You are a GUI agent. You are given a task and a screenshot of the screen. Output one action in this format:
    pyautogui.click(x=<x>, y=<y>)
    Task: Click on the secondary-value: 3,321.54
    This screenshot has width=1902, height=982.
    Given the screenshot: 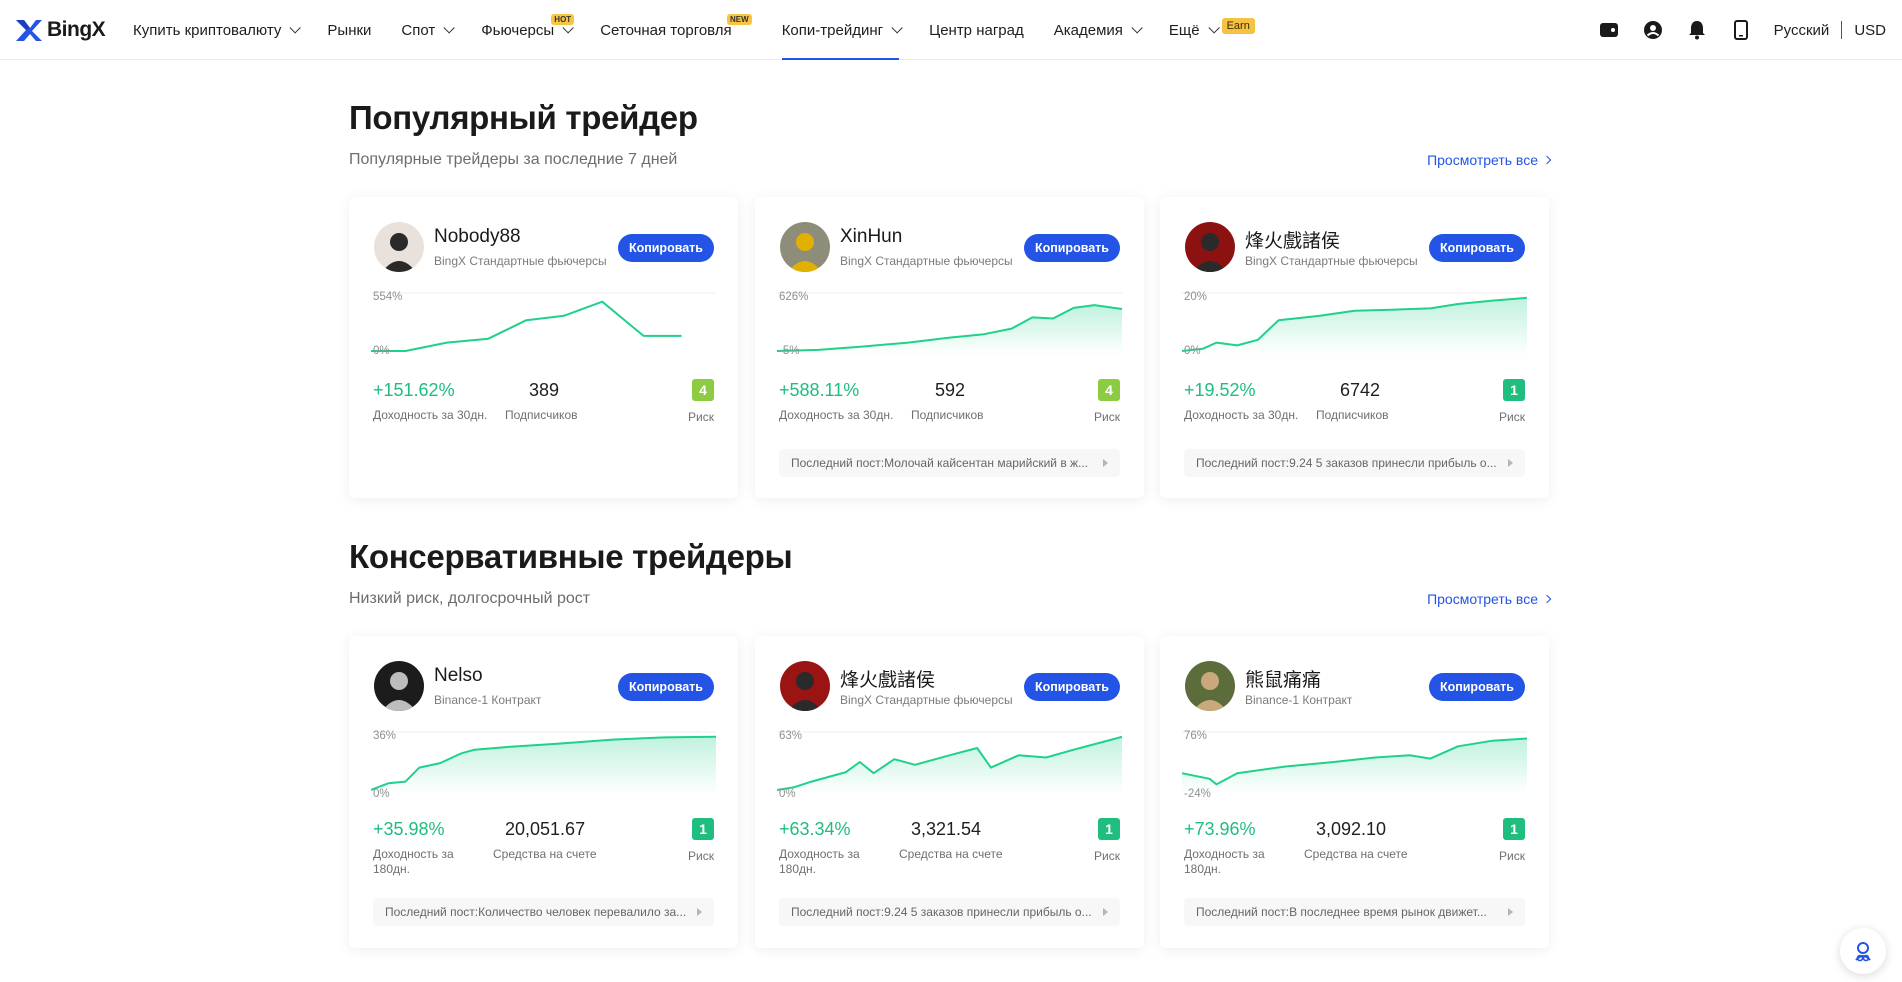 What is the action you would take?
    pyautogui.click(x=946, y=829)
    